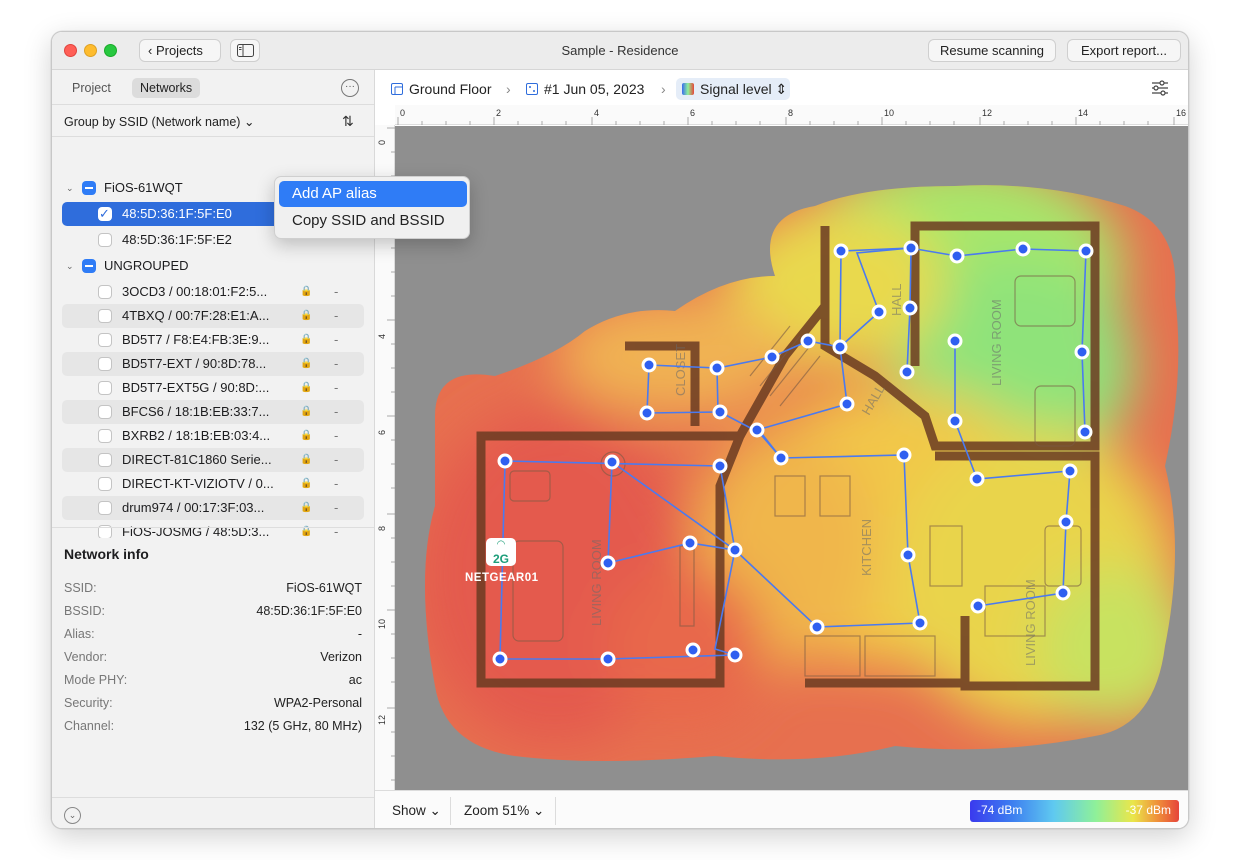 The height and width of the screenshot is (860, 1240). I want to click on network-row: BXRB2 / 18:1B:EB:03:4... 🔒 -, so click(213, 436).